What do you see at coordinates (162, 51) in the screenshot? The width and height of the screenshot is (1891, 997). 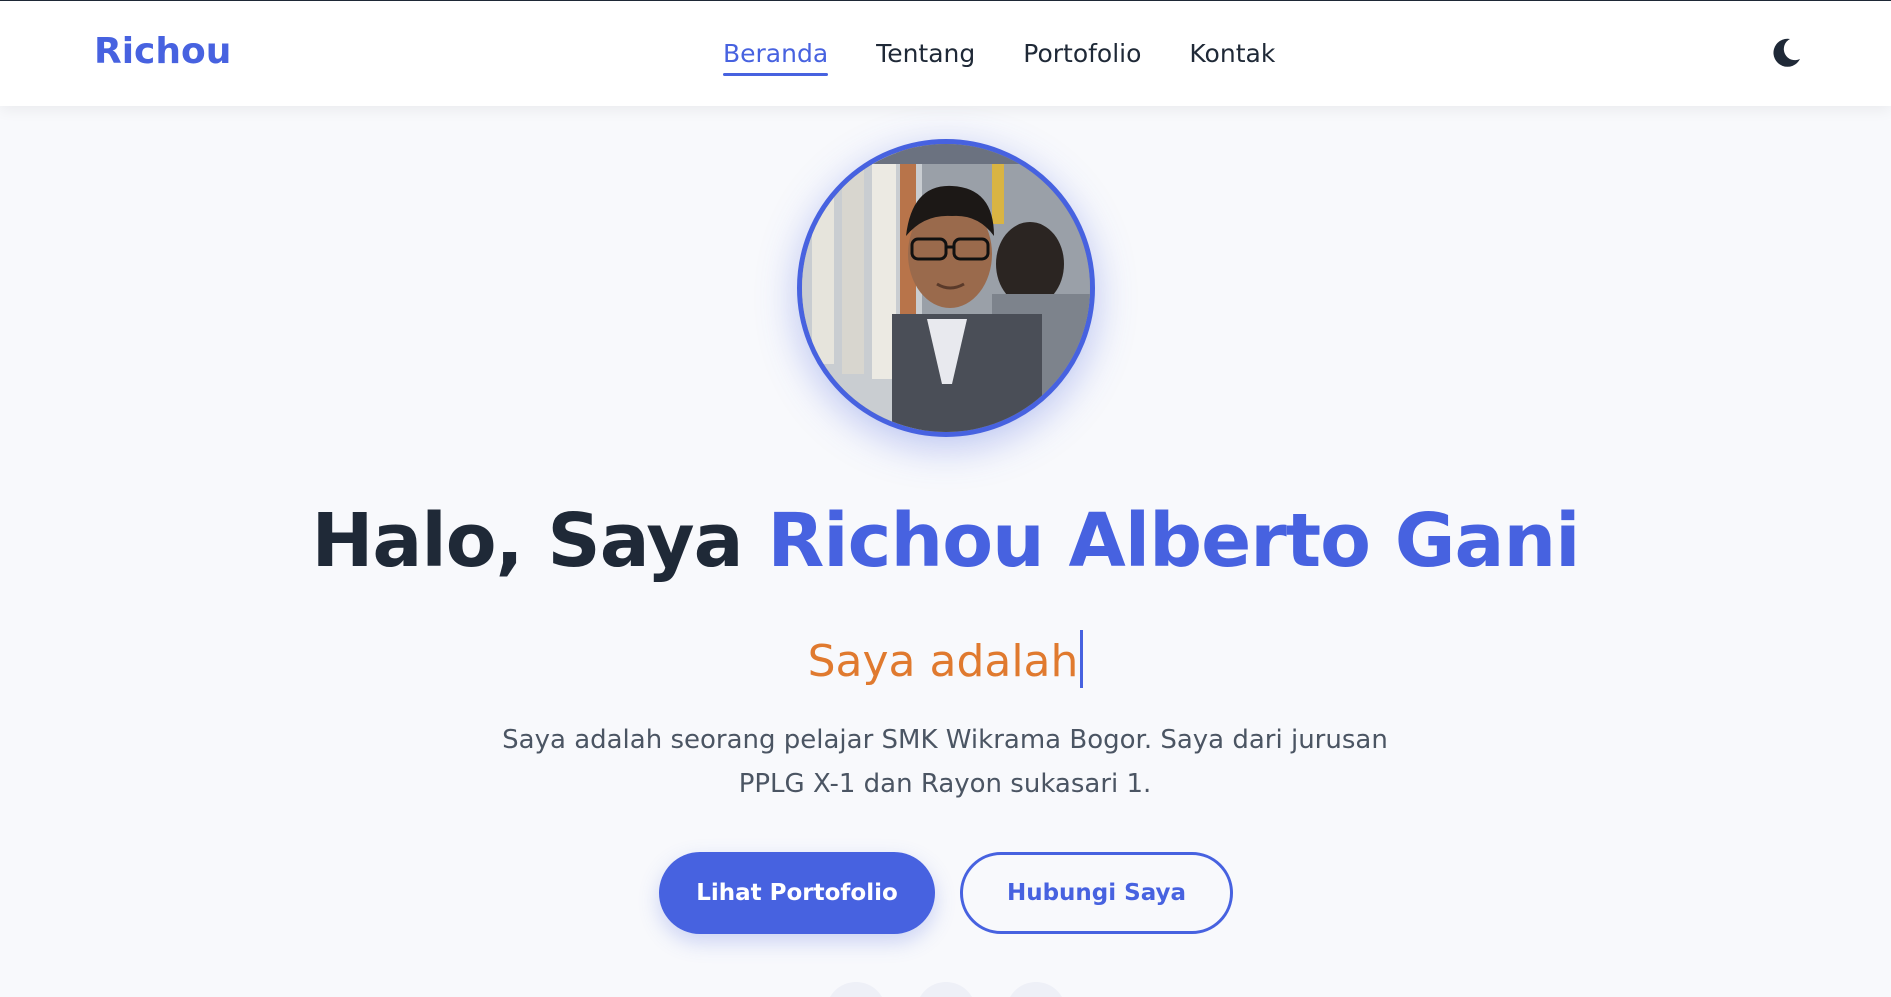 I see `brand-logo: Richou` at bounding box center [162, 51].